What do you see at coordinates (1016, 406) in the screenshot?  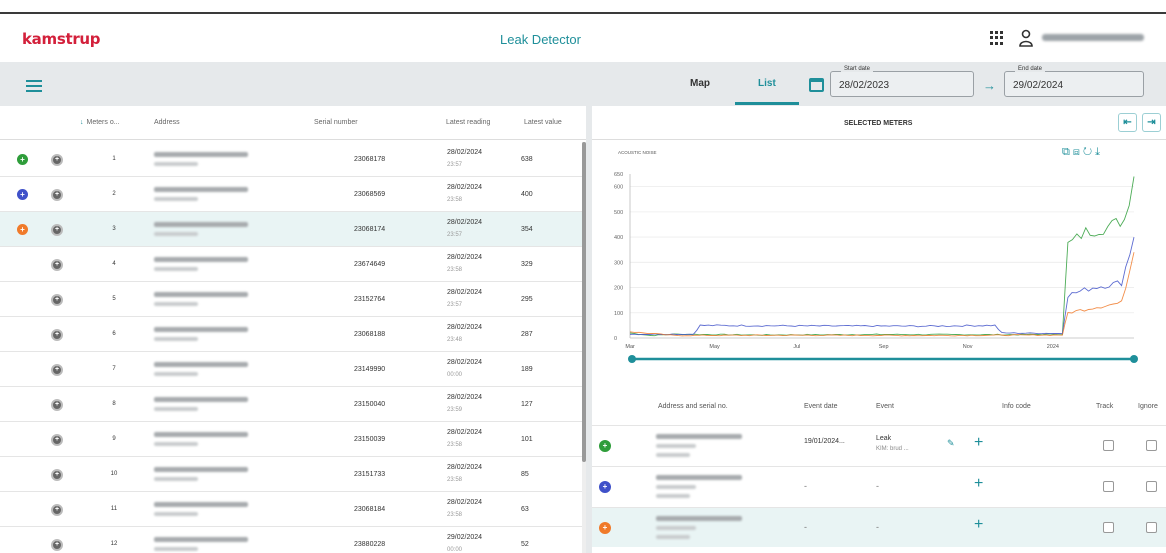 I see `col-info-code: Info code` at bounding box center [1016, 406].